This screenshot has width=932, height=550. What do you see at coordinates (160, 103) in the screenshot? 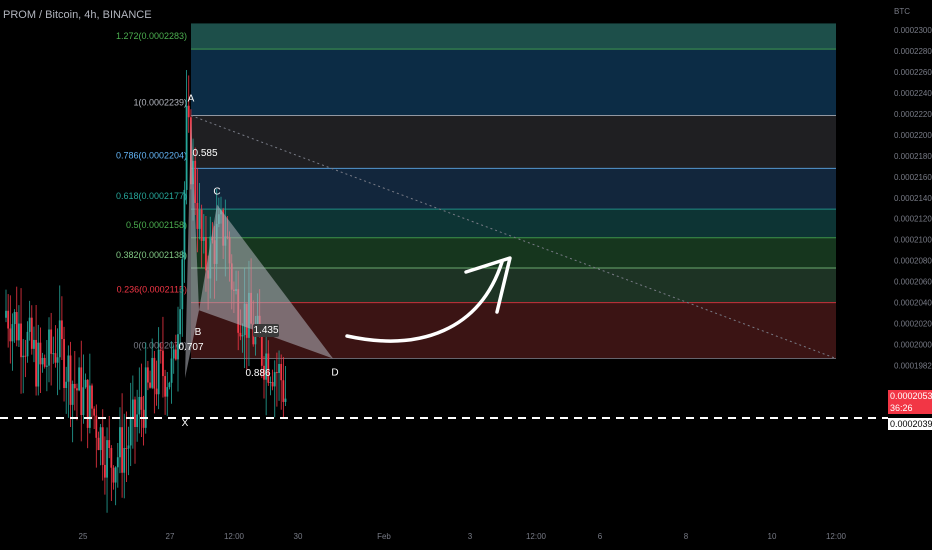
I see `fib-level-label: 1(0.0002239)` at bounding box center [160, 103].